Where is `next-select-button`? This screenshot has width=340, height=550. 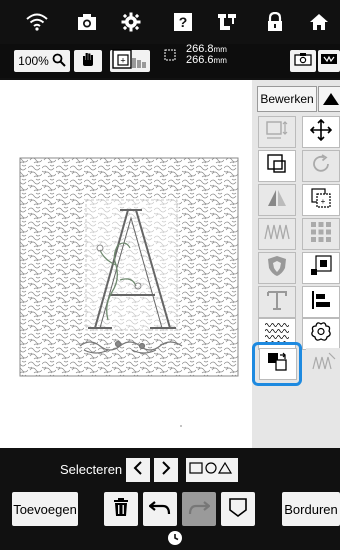 next-select-button is located at coordinates (166, 470).